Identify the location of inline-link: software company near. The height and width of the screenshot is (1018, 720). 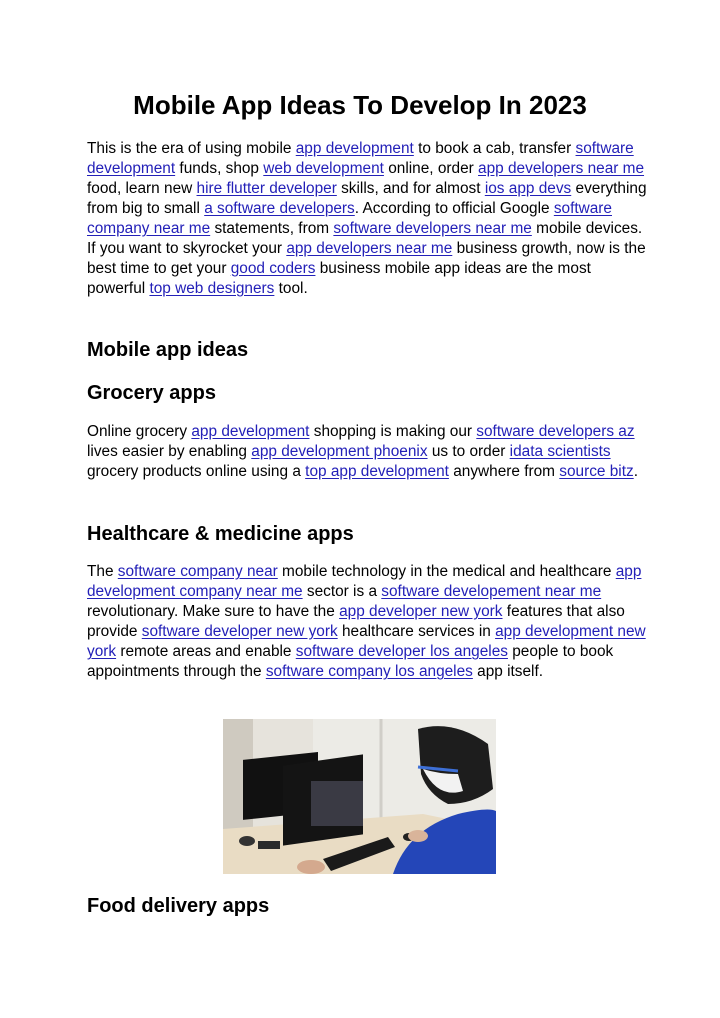
(198, 571).